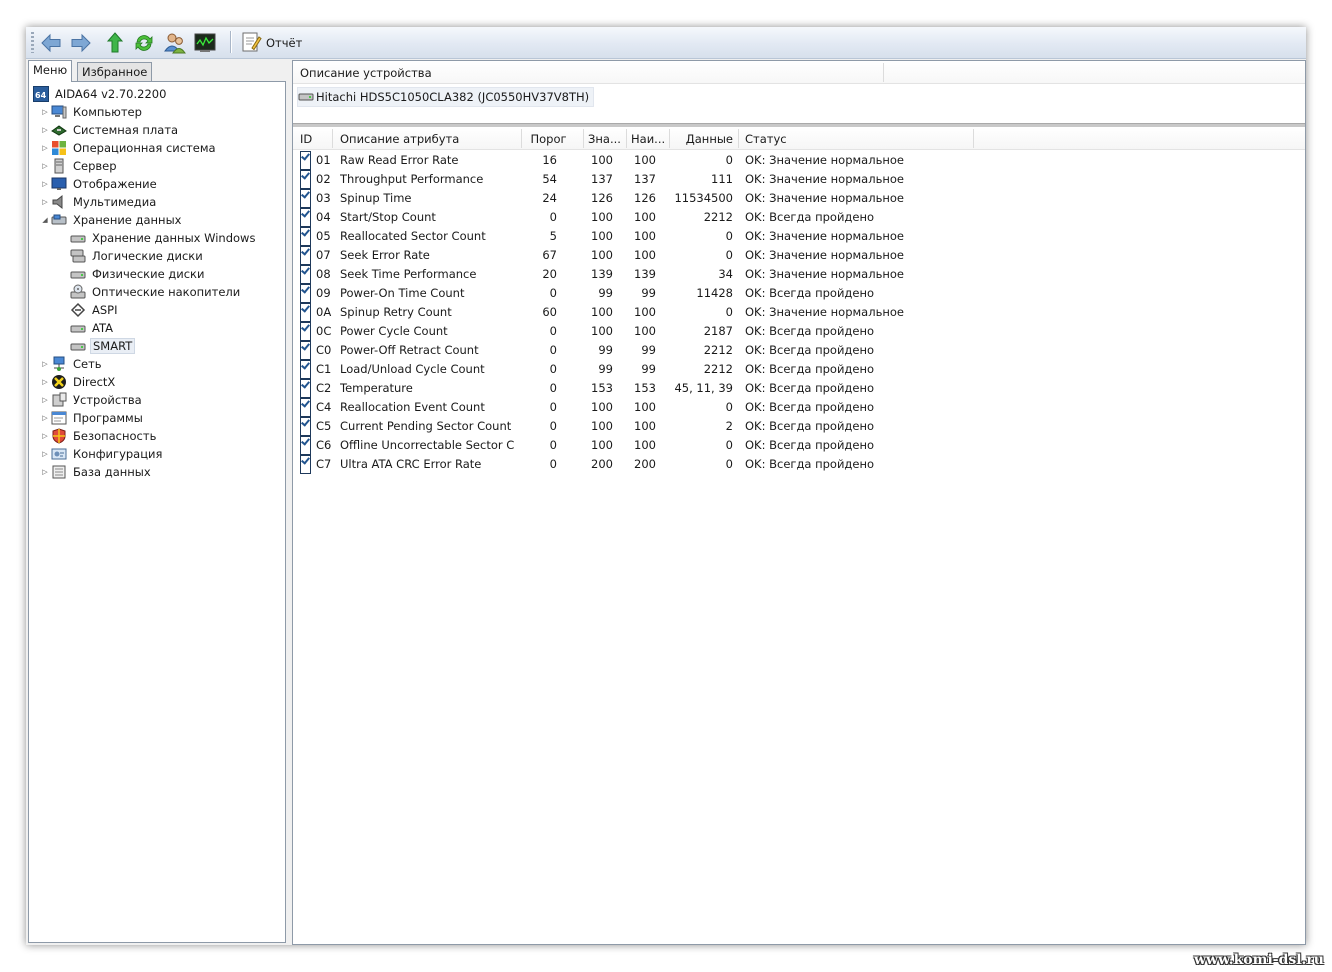  What do you see at coordinates (80, 166) in the screenshot?
I see `tree-item-server: ▷ Сервер` at bounding box center [80, 166].